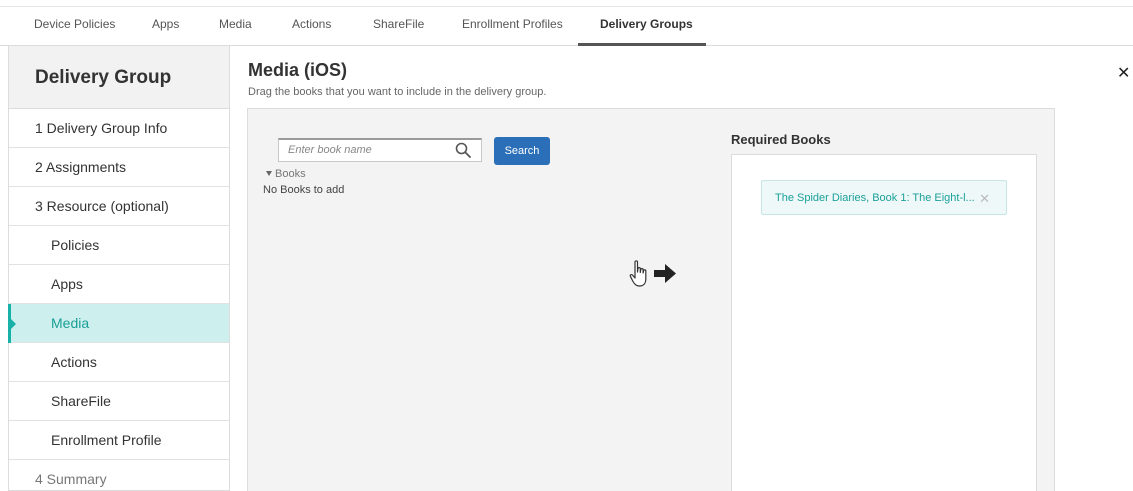 Image resolution: width=1133 pixels, height=491 pixels. I want to click on search-input, so click(373, 150).